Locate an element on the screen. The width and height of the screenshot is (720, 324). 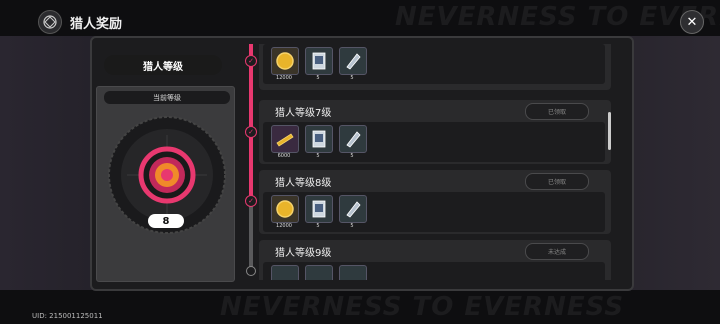
item-count: 6000 is located at coordinates (284, 156).